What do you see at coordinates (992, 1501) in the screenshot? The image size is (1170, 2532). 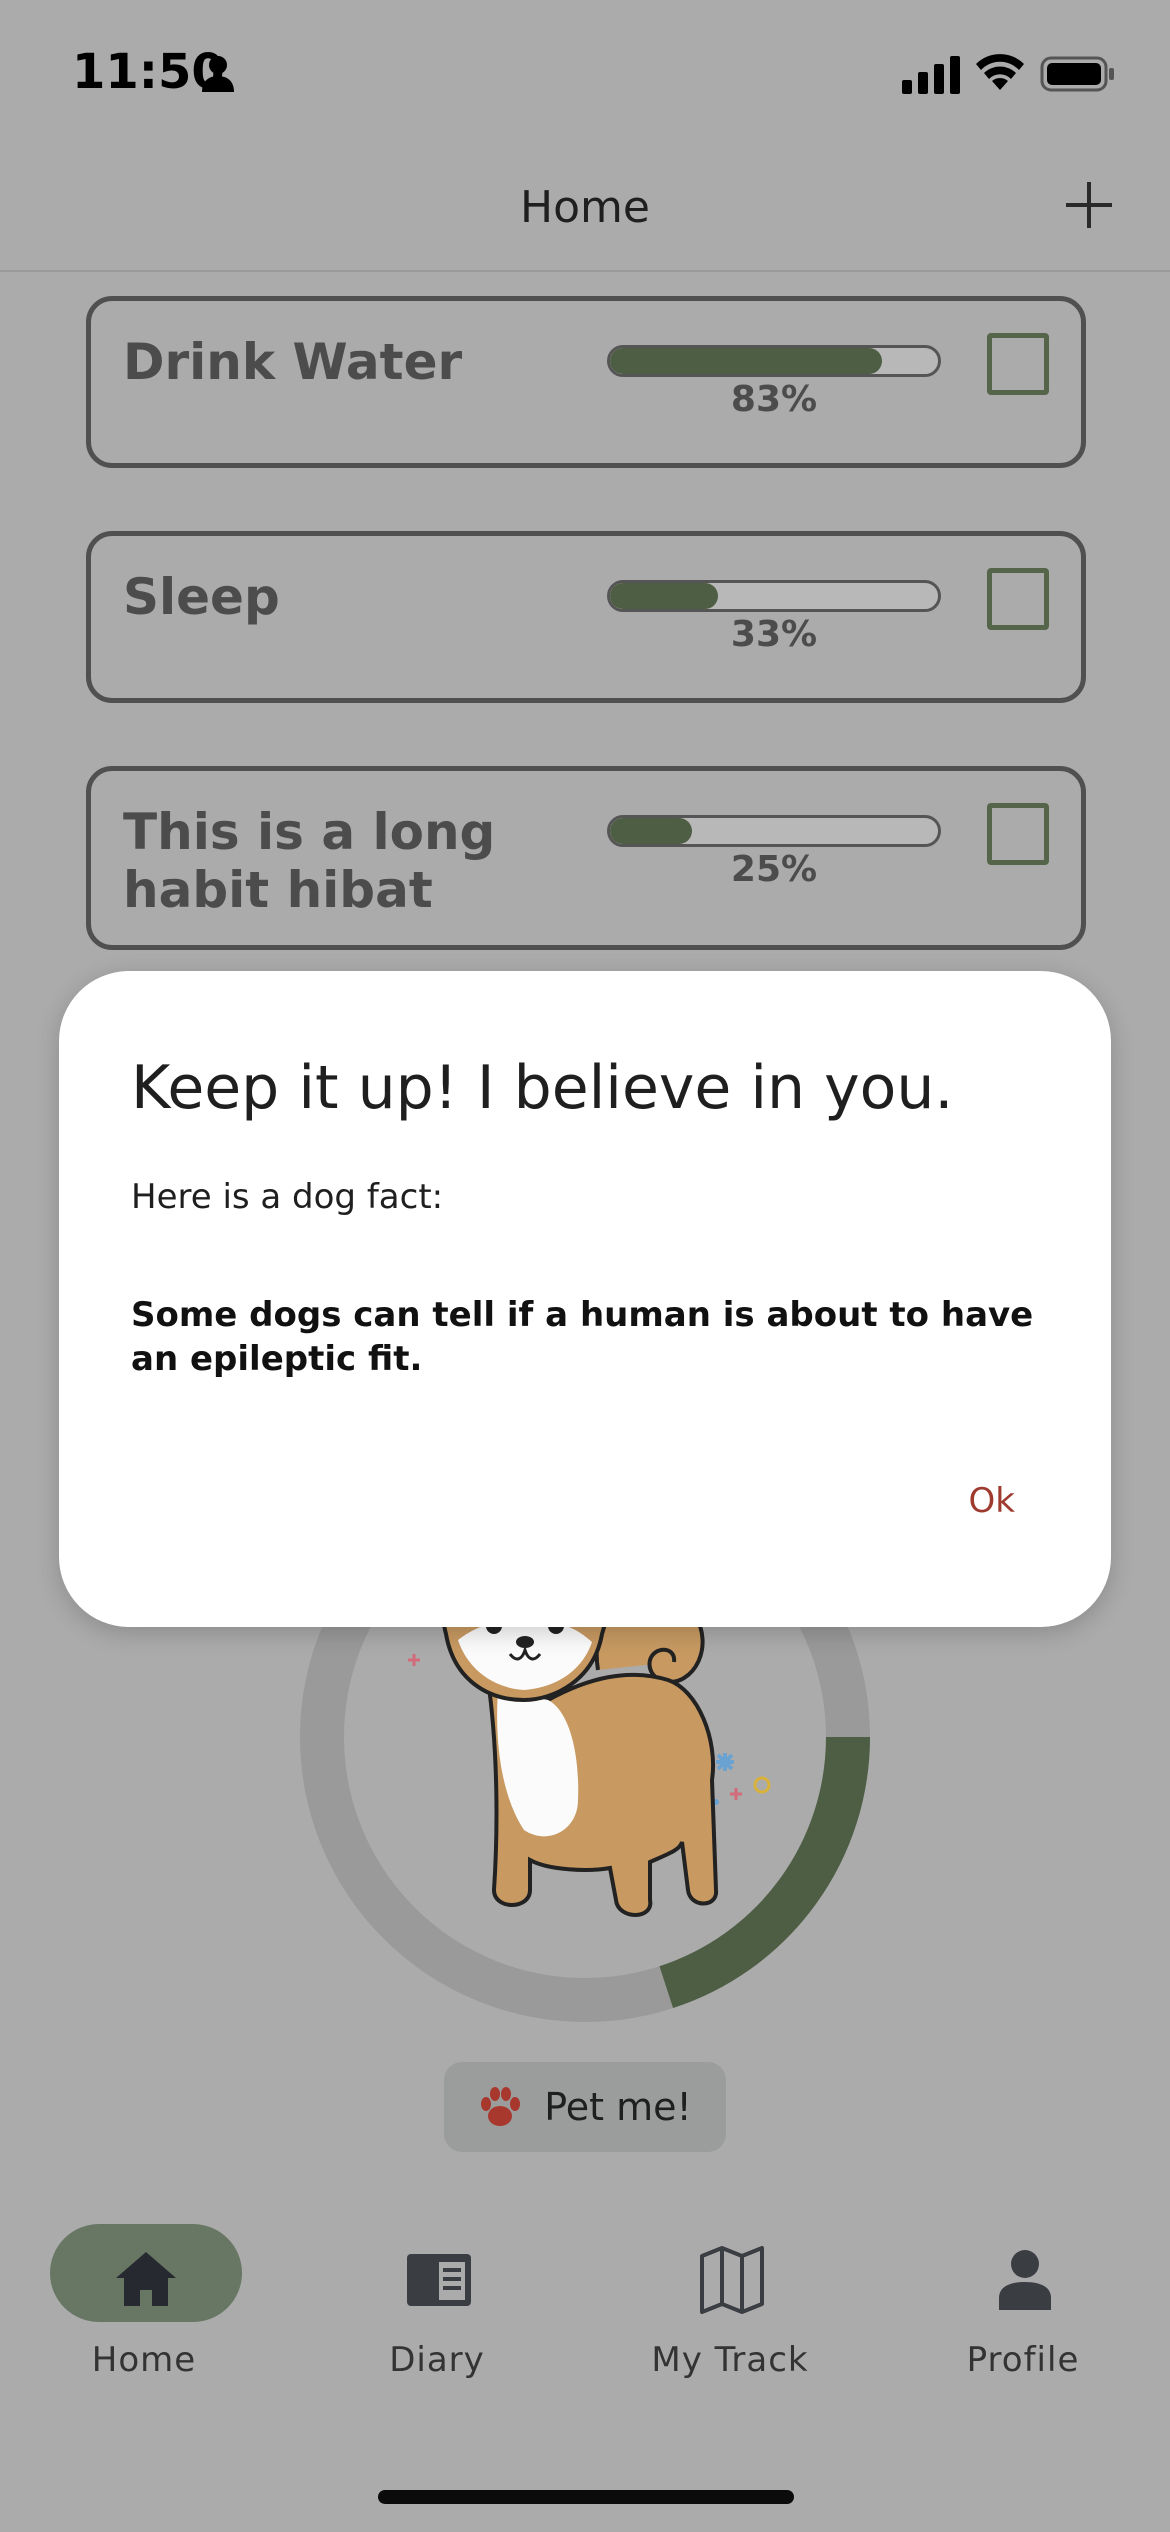 I see `ok-button: Ok` at bounding box center [992, 1501].